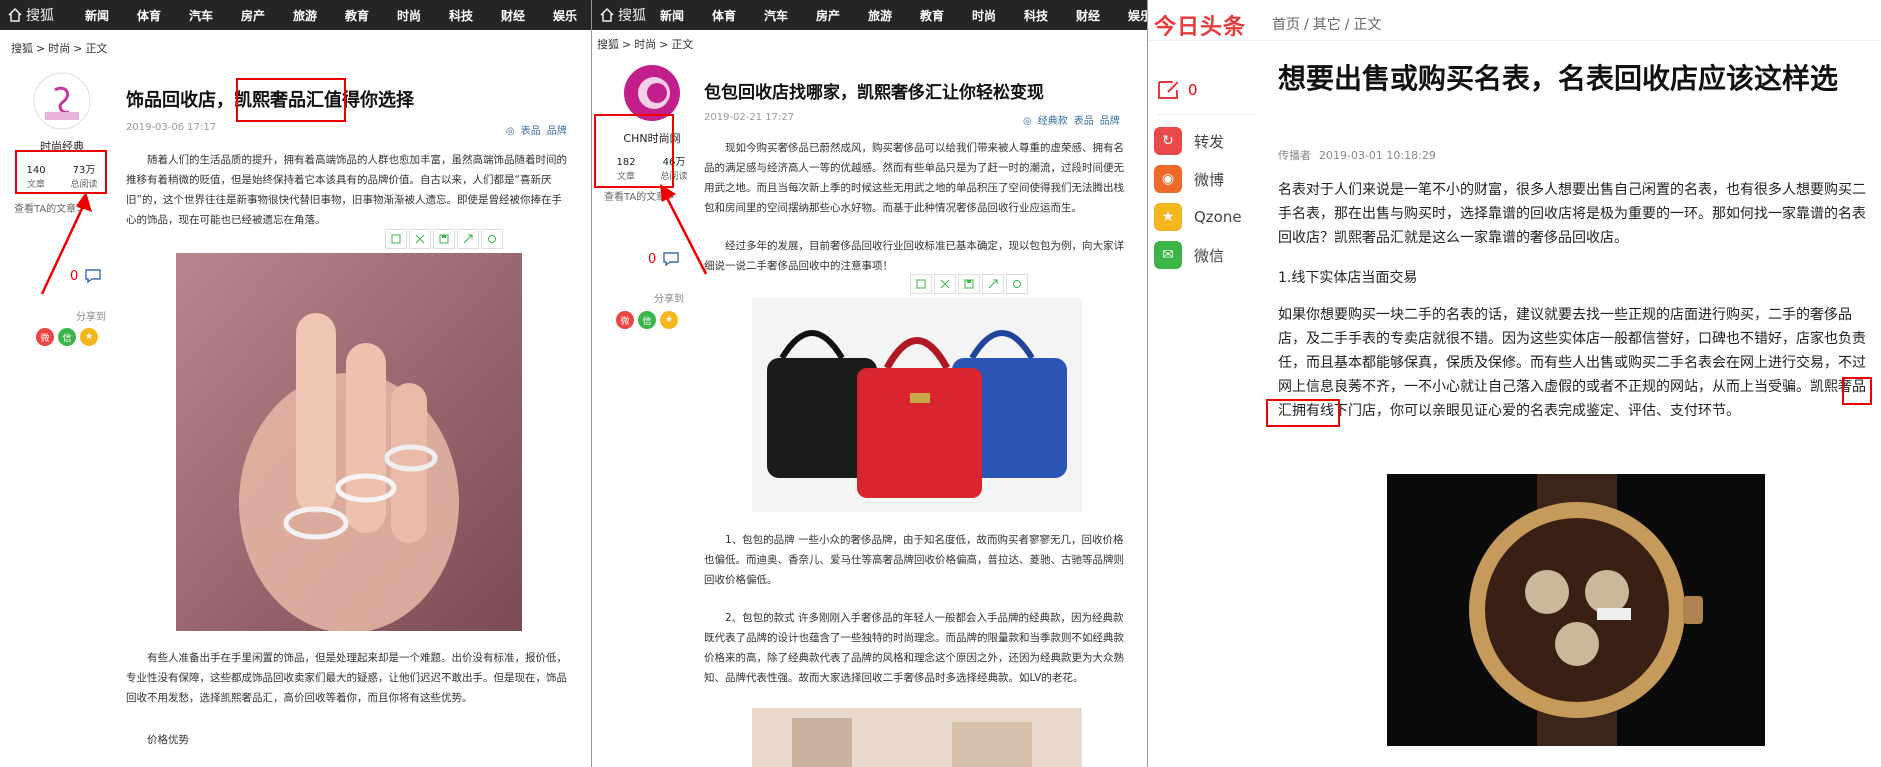 The height and width of the screenshot is (767, 1881). Describe the element at coordinates (1214, 141) in the screenshot. I see `share-repost-button: ↻ 转发` at that location.